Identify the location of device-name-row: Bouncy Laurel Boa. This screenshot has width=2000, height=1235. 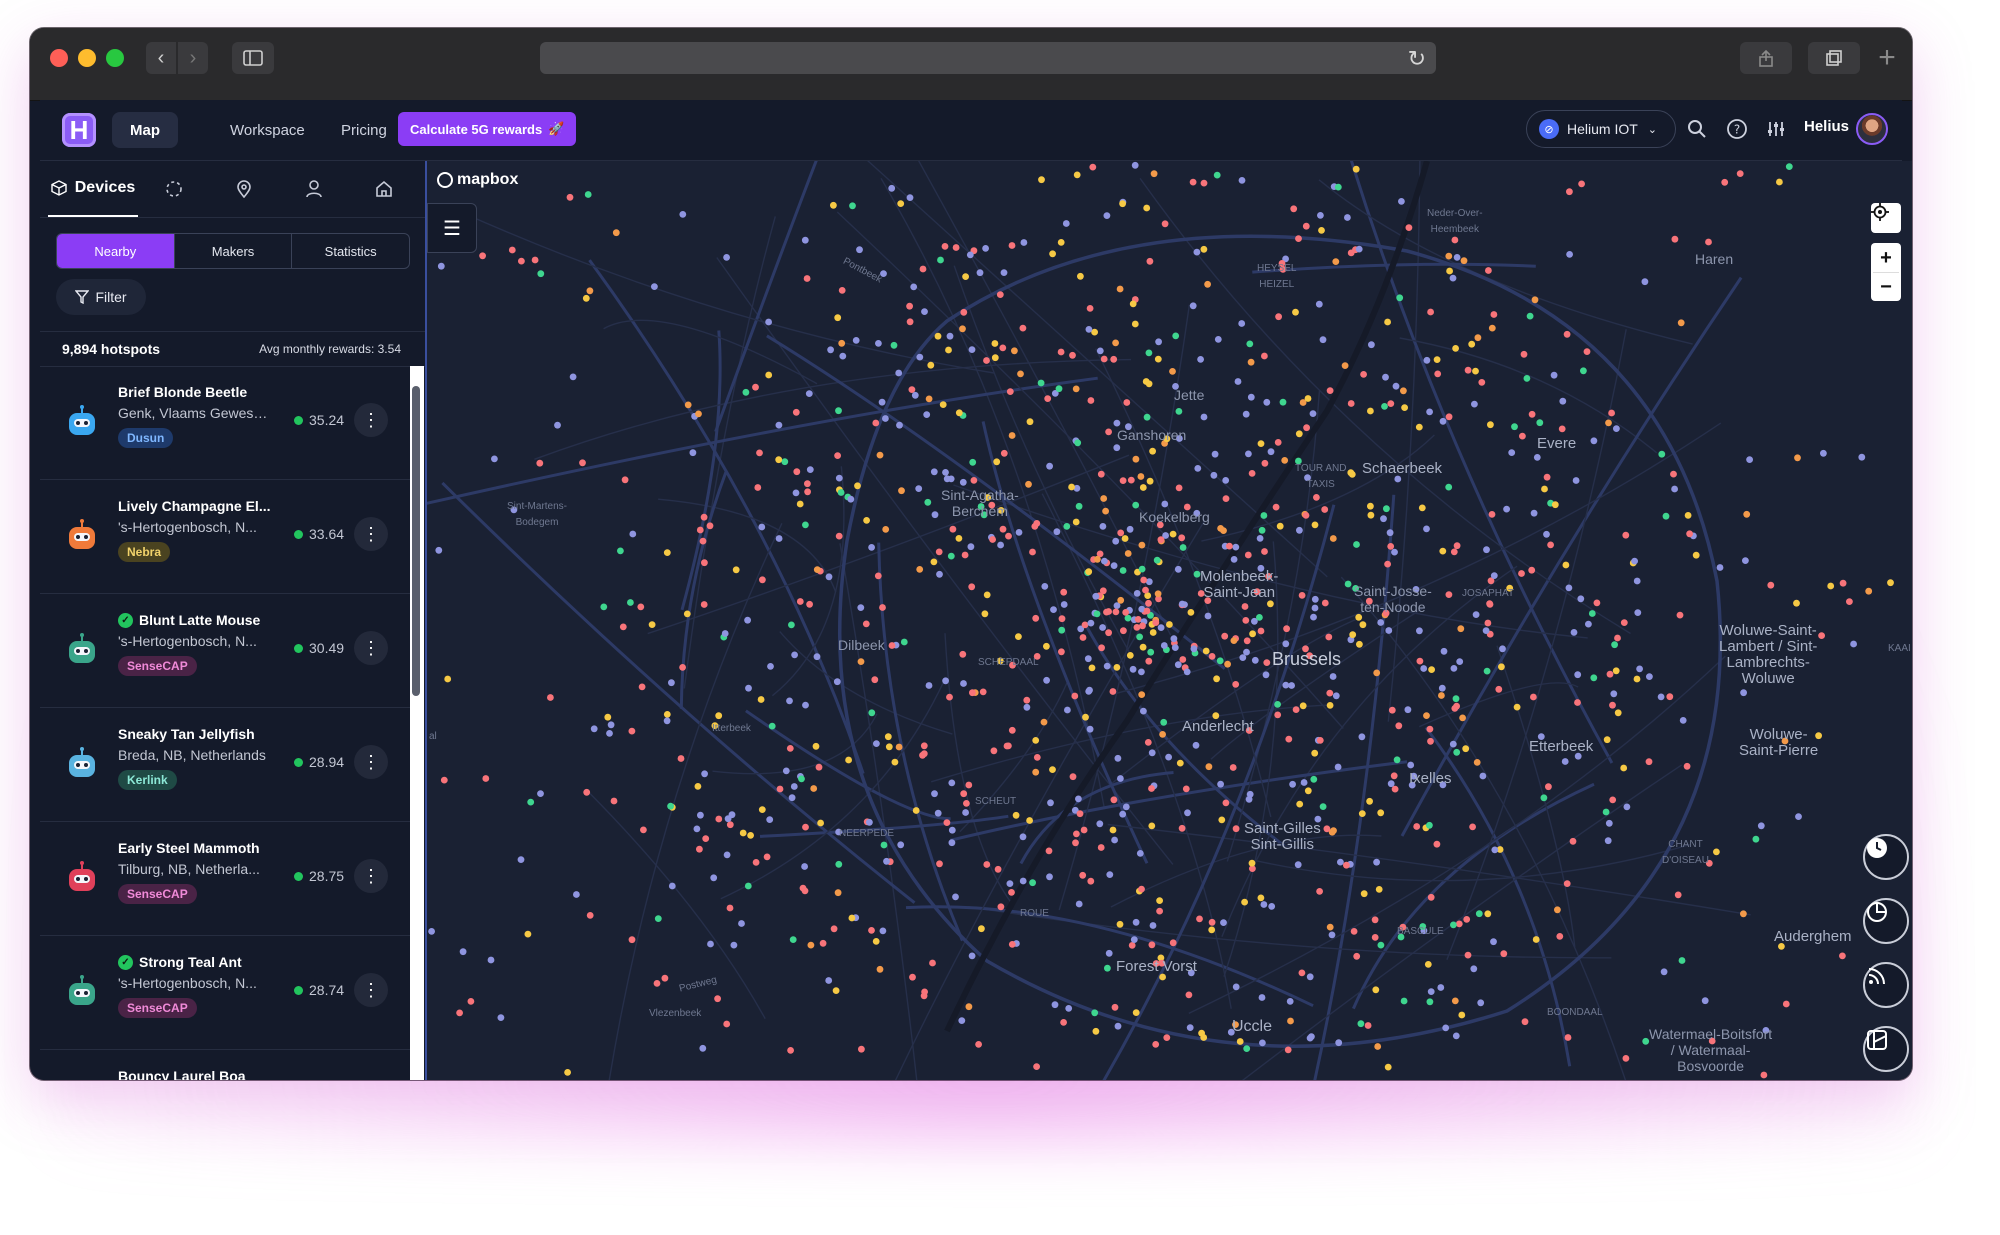
(182, 1074).